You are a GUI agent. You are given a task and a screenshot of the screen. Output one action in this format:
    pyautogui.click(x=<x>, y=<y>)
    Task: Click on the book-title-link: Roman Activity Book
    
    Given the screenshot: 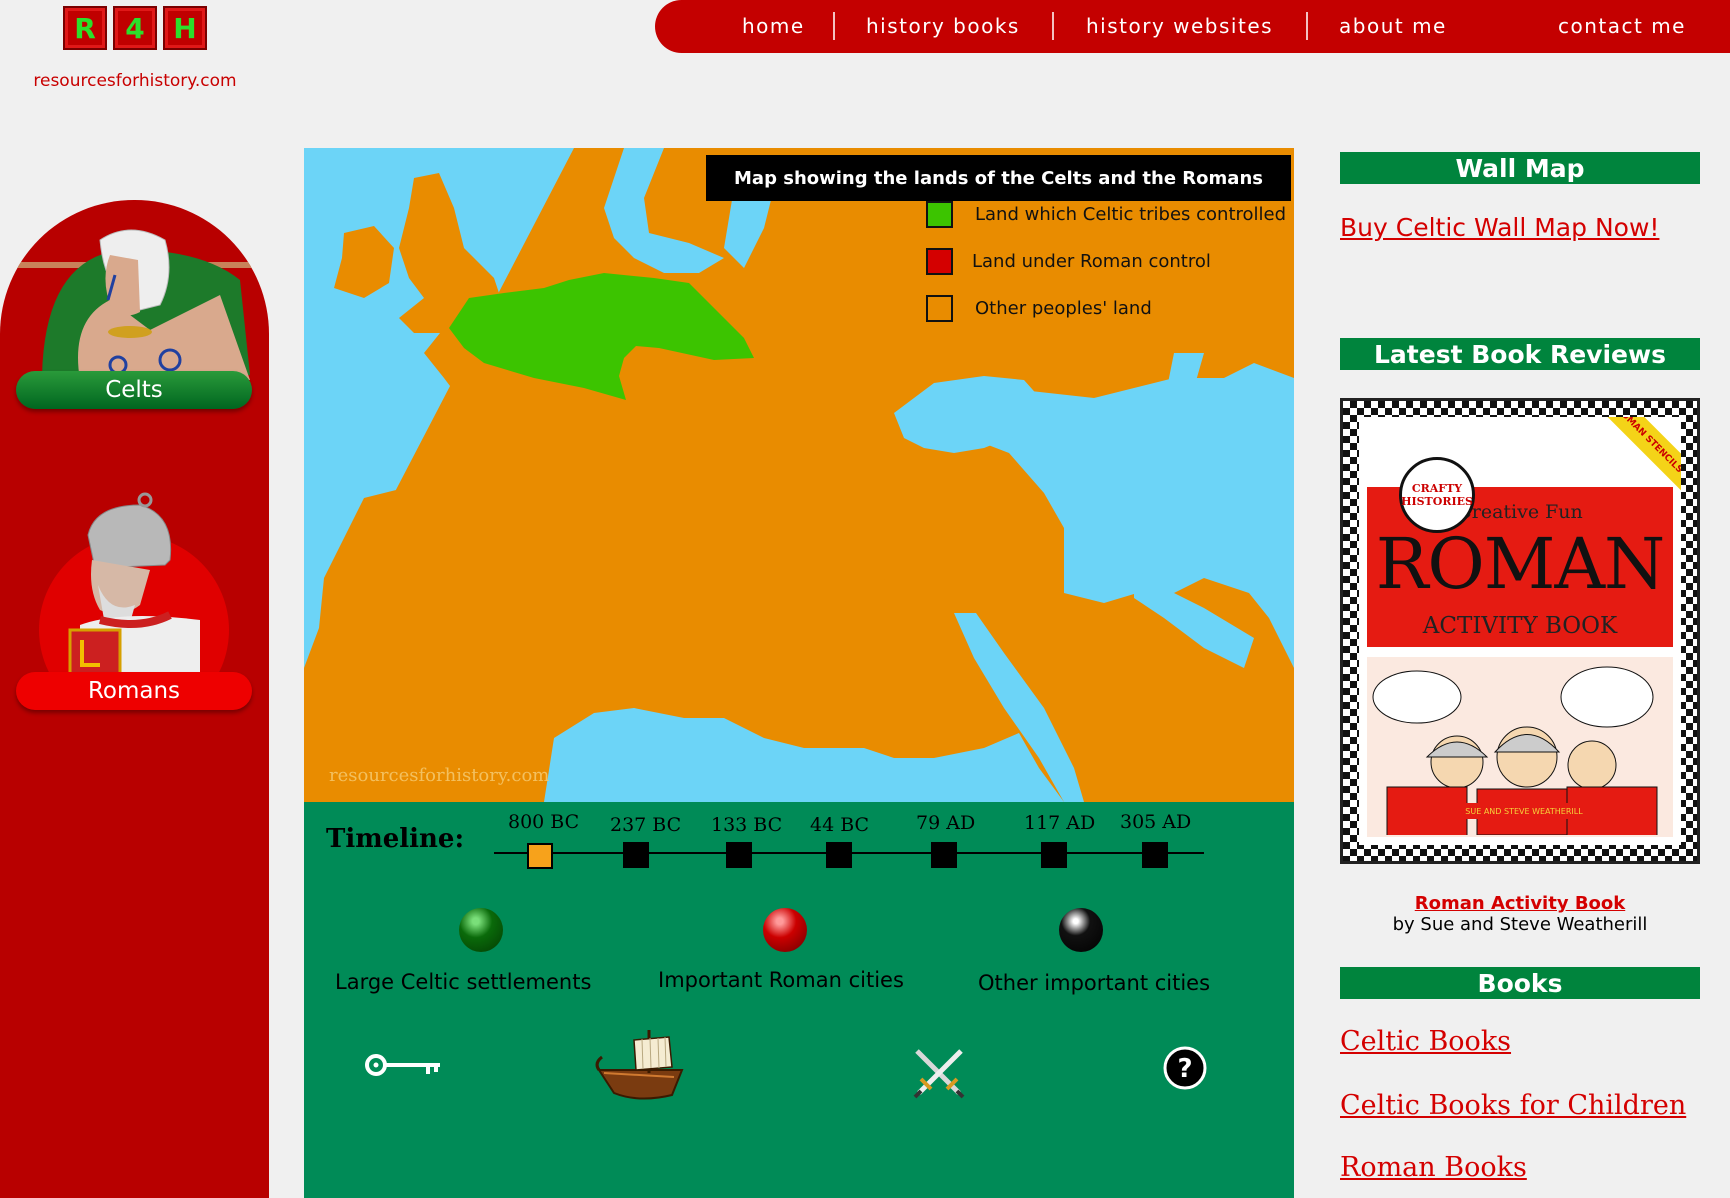 What is the action you would take?
    pyautogui.click(x=1520, y=903)
    